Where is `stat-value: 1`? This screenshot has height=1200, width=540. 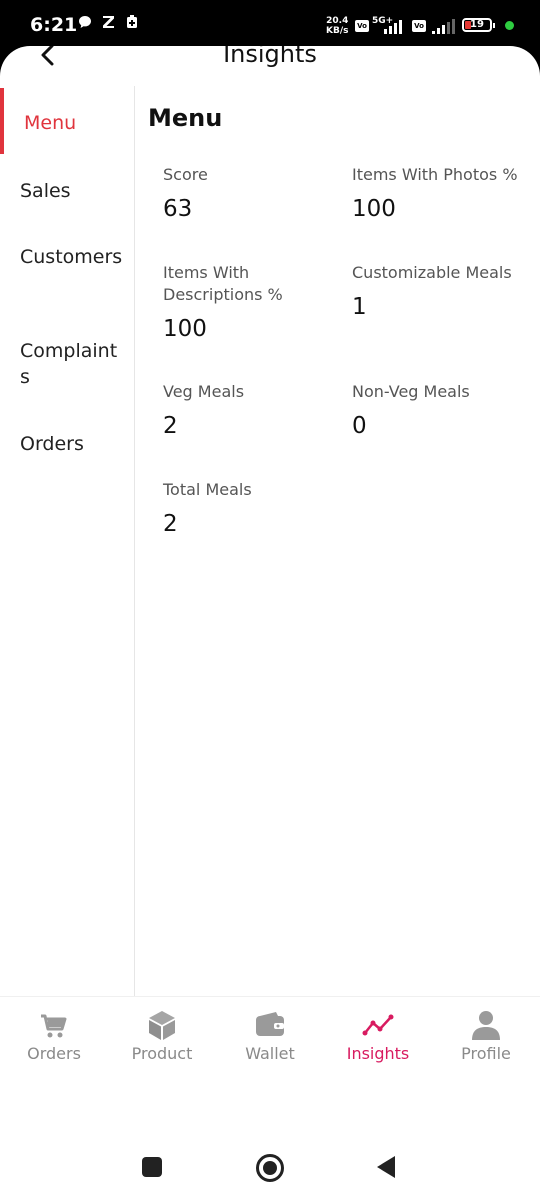
stat-value: 1 is located at coordinates (359, 307).